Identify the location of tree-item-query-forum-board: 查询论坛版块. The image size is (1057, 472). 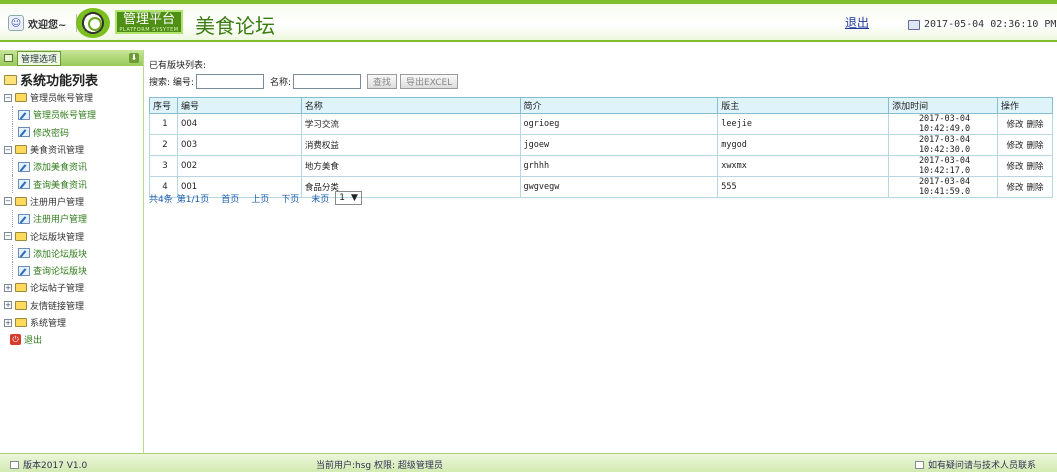
(73, 270).